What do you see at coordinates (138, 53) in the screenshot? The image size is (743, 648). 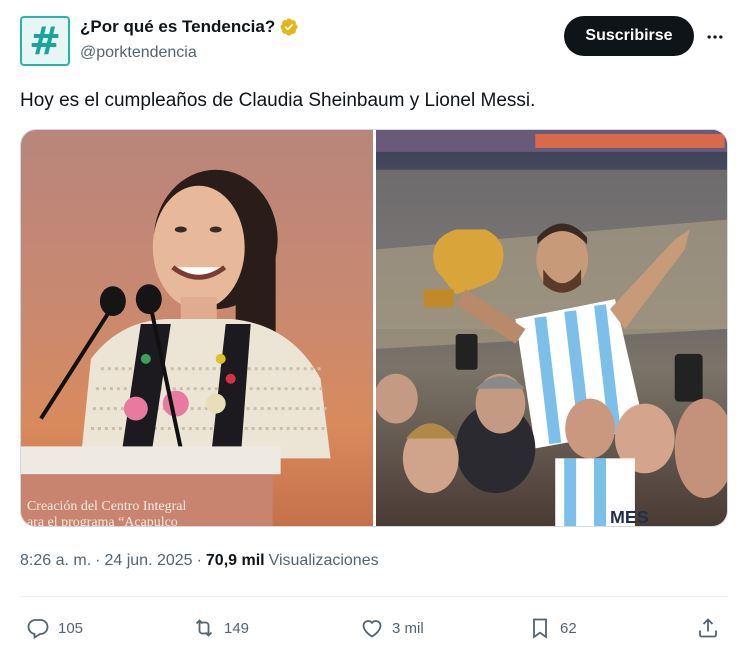 I see `account-handle: @porktendencia` at bounding box center [138, 53].